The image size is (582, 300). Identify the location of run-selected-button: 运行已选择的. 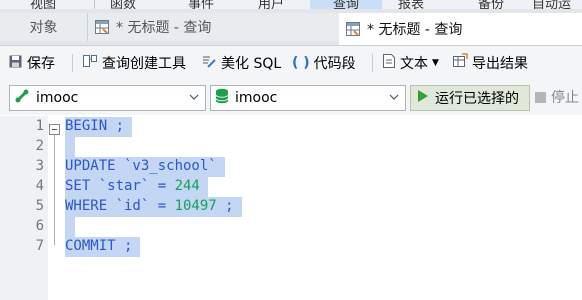
(470, 98).